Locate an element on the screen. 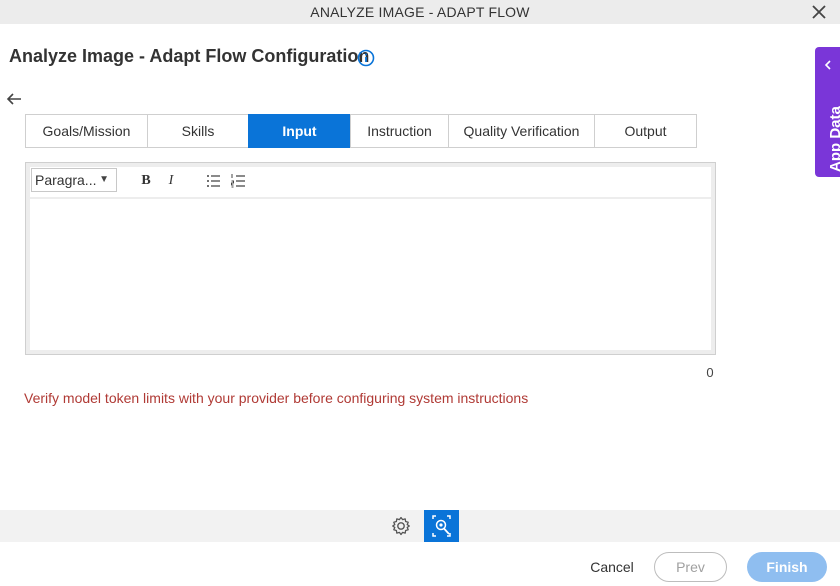 Image resolution: width=840 pixels, height=586 pixels. close-icon is located at coordinates (819, 12).